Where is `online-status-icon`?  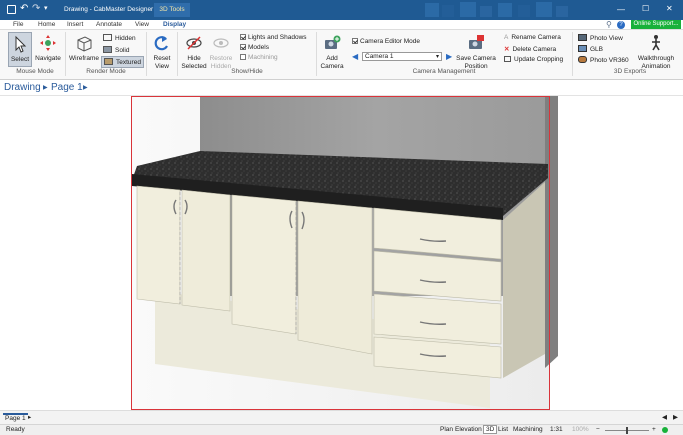 online-status-icon is located at coordinates (665, 430).